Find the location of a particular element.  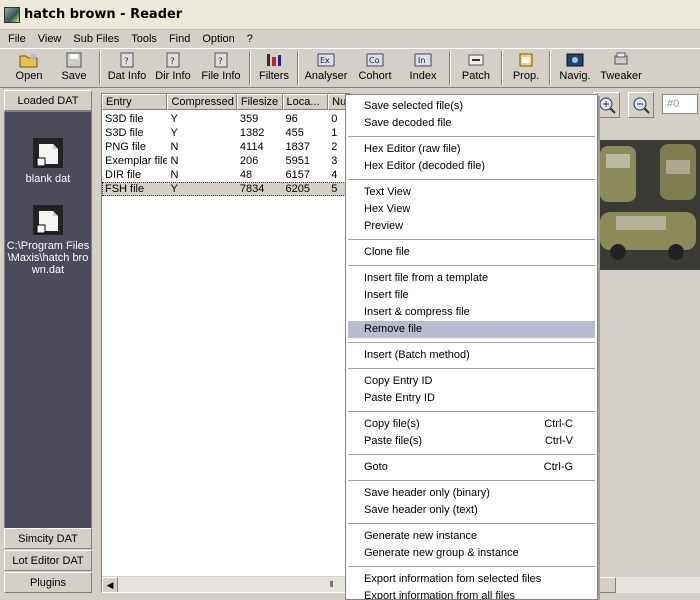

menu-tools: Tools is located at coordinates (144, 39).